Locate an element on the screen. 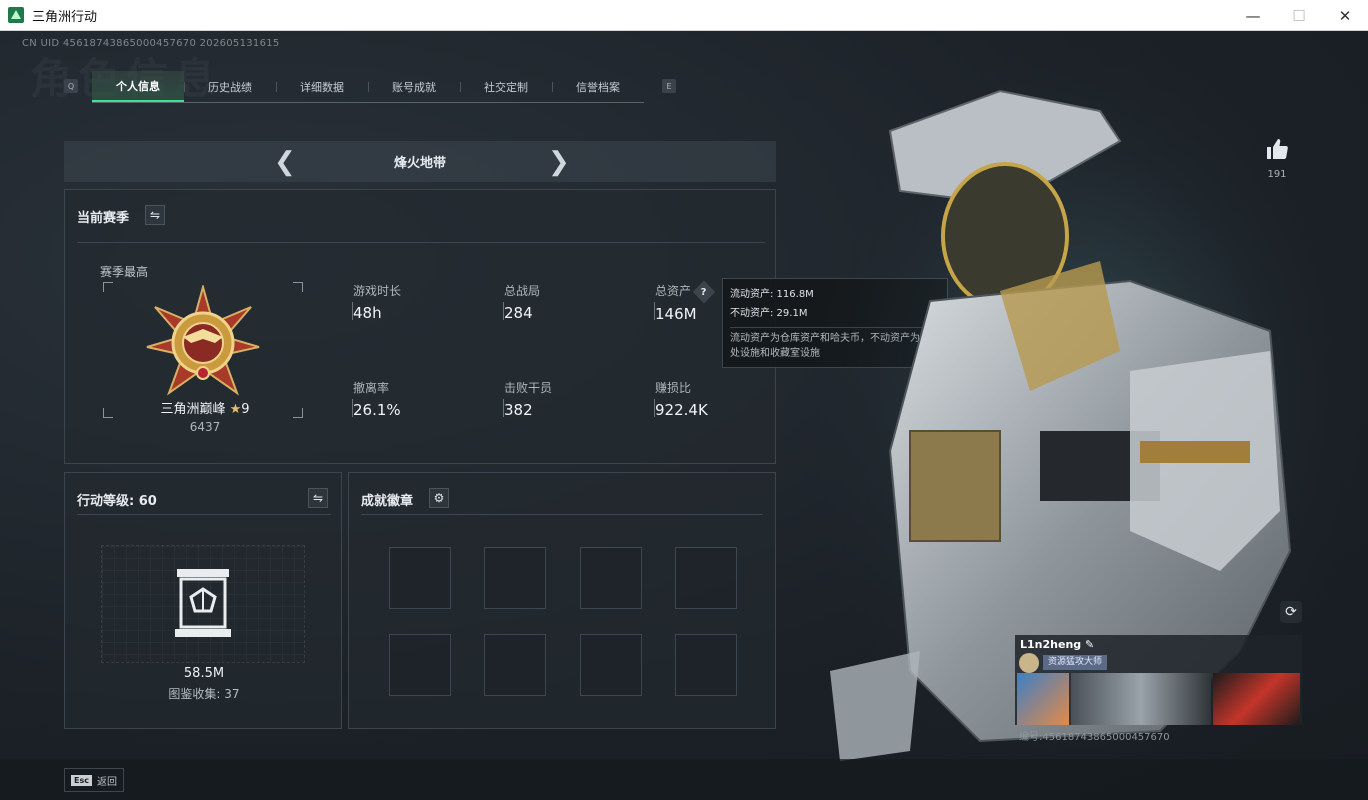 The width and height of the screenshot is (1368, 800). rank-name-text: 三角洲巅峰 is located at coordinates (193, 409).